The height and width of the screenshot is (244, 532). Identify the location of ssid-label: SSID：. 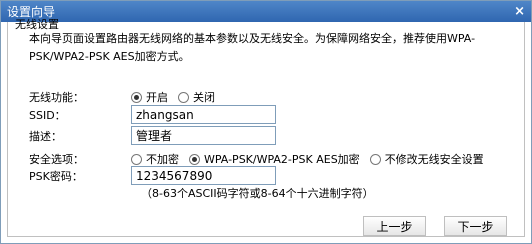
(47, 115).